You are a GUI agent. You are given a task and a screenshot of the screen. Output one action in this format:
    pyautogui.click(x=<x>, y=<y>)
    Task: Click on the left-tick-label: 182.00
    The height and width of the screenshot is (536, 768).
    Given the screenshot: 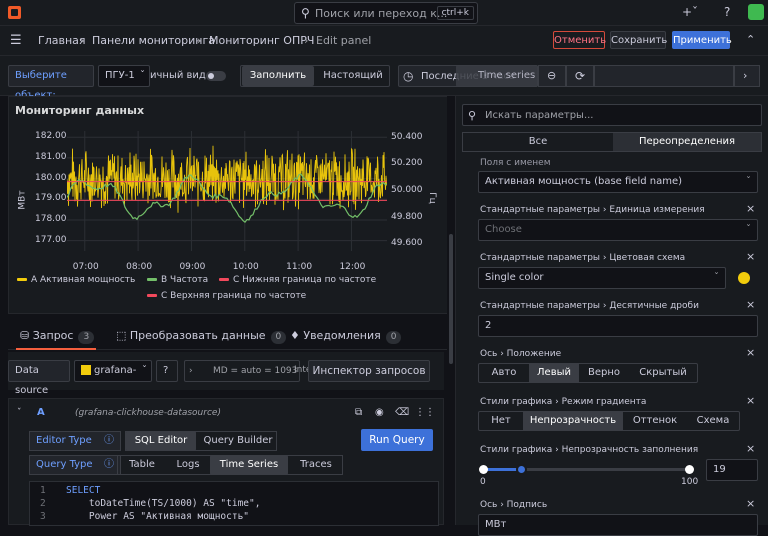 What is the action you would take?
    pyautogui.click(x=51, y=136)
    